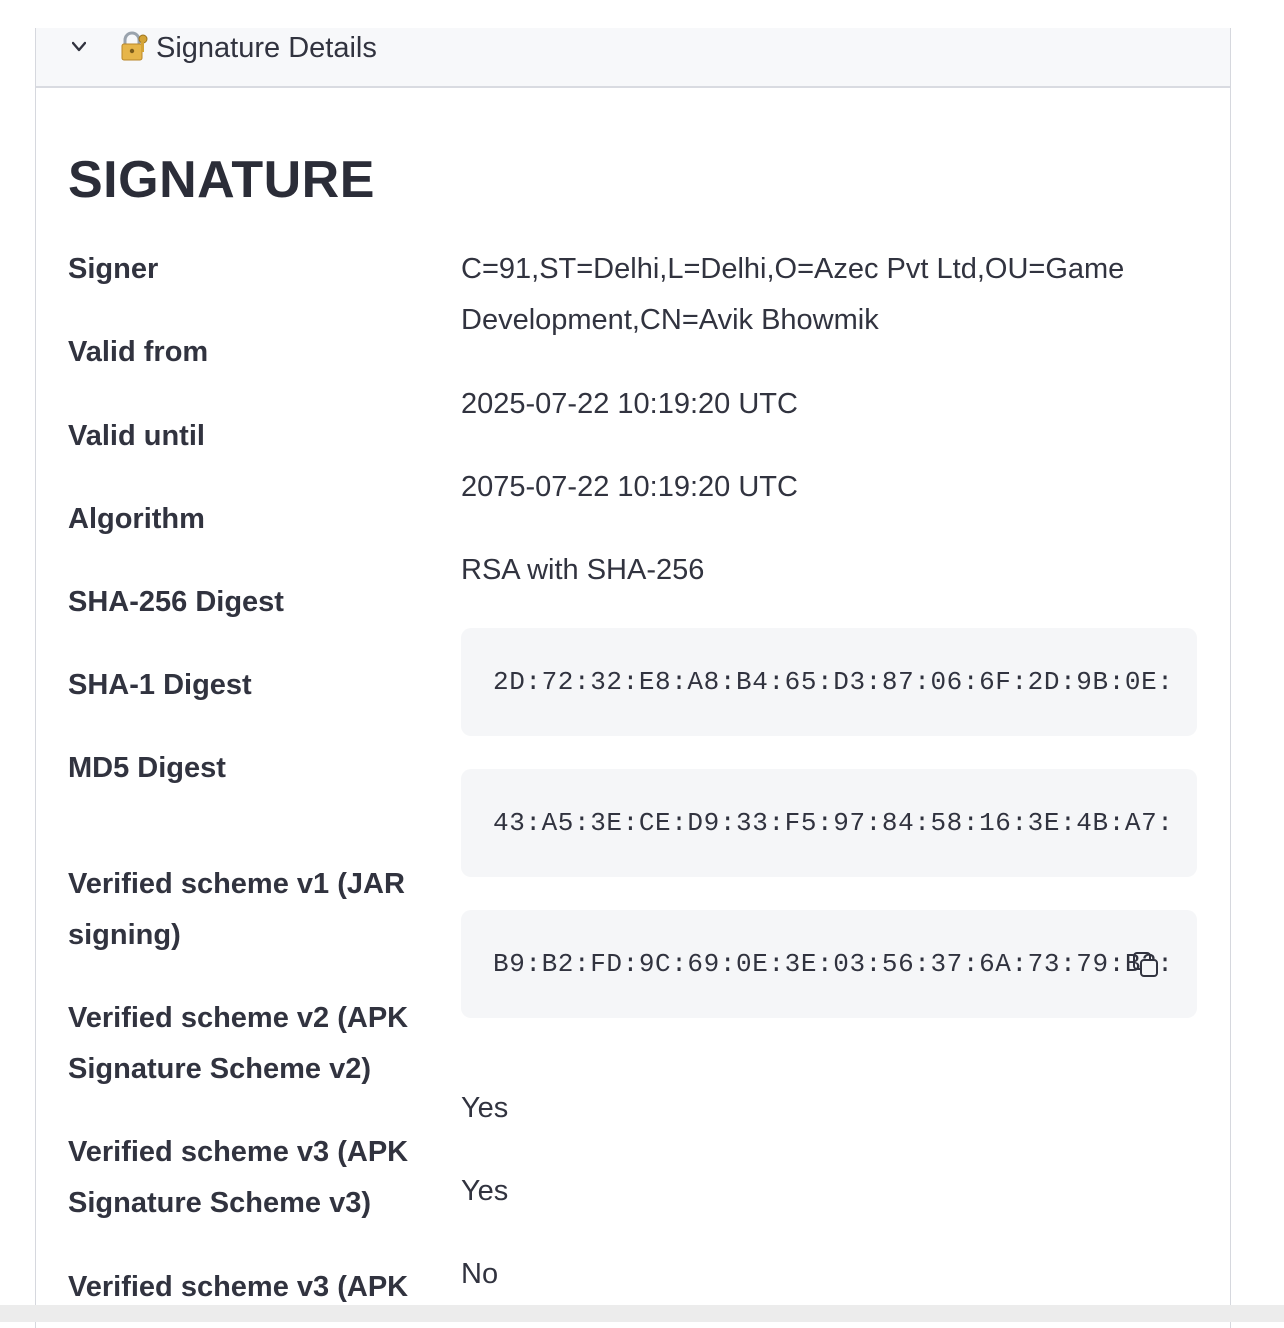 Image resolution: width=1284 pixels, height=1328 pixels. I want to click on lock-with-key-icon, so click(134, 46).